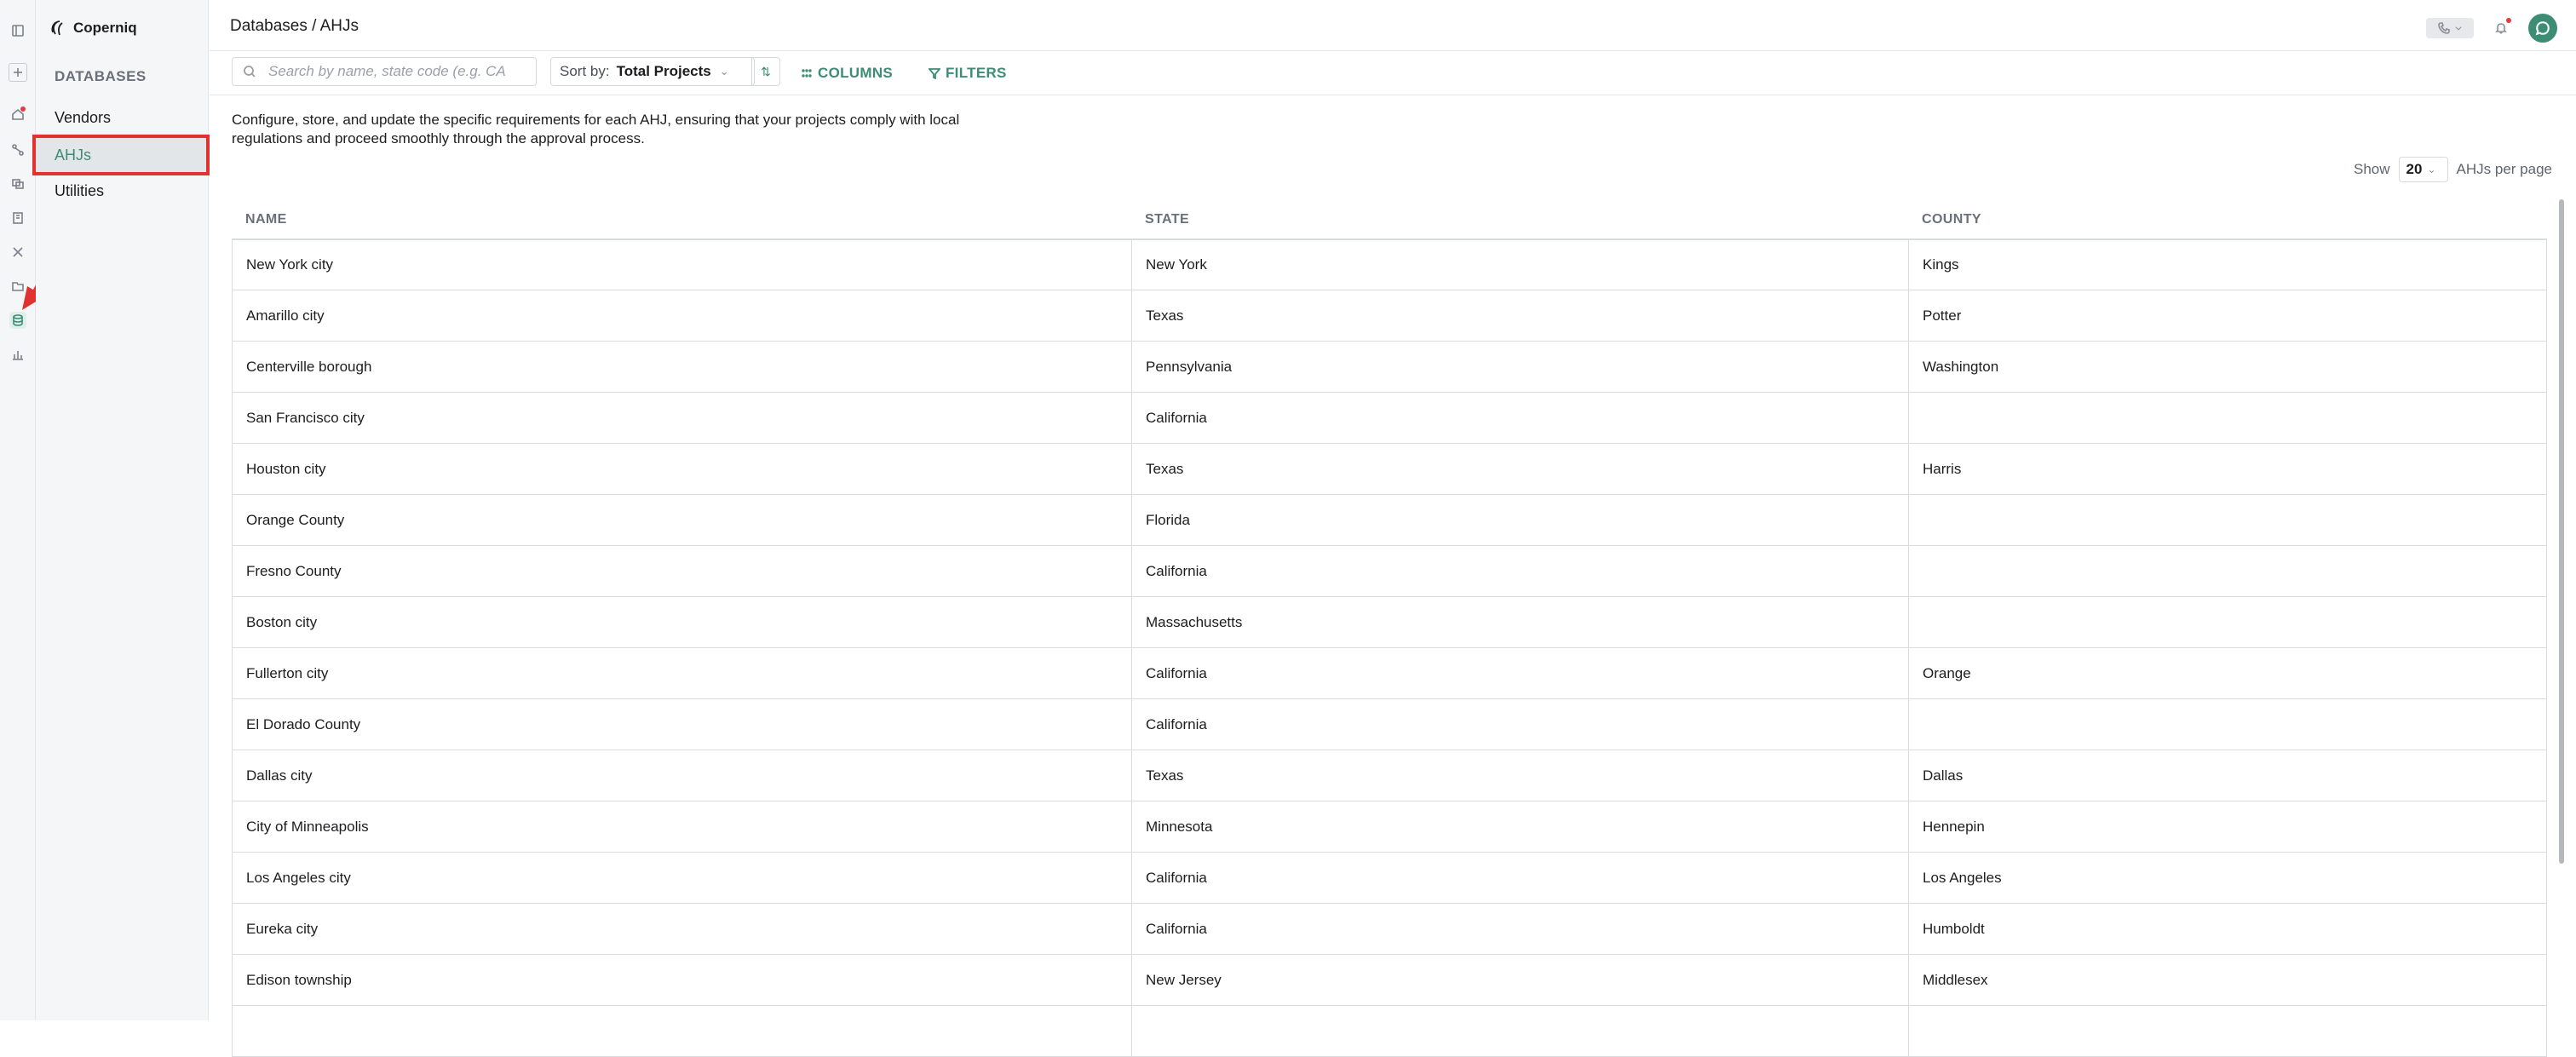 The height and width of the screenshot is (1057, 2576). I want to click on cell-name: Eureka city, so click(683, 929).